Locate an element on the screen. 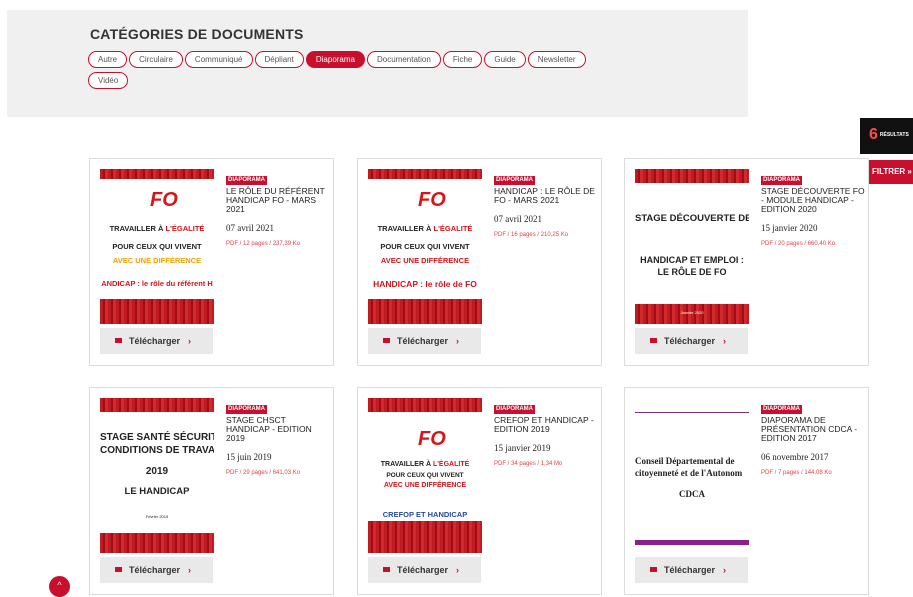 This screenshot has height=597, width=913. document-file-info: PDF / 7 pages / 144,08 Ko is located at coordinates (796, 473).